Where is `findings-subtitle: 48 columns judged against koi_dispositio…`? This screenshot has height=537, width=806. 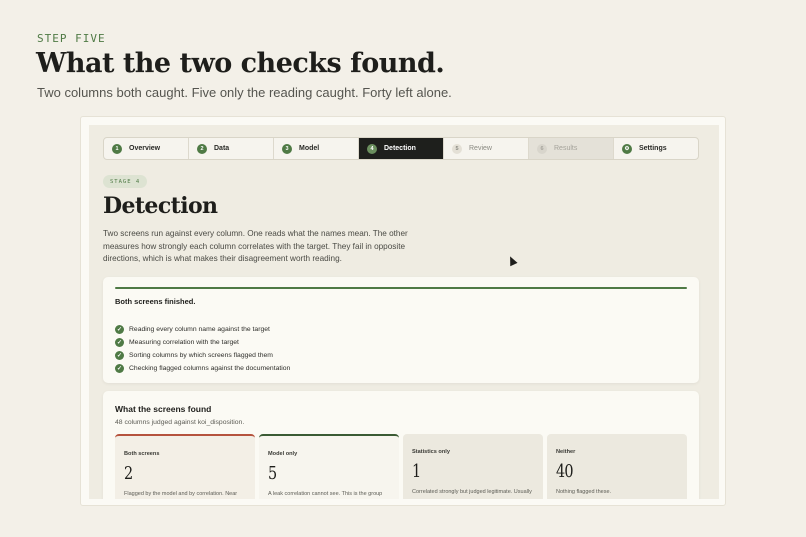
findings-subtitle: 48 columns judged against koi_dispositio… is located at coordinates (180, 422).